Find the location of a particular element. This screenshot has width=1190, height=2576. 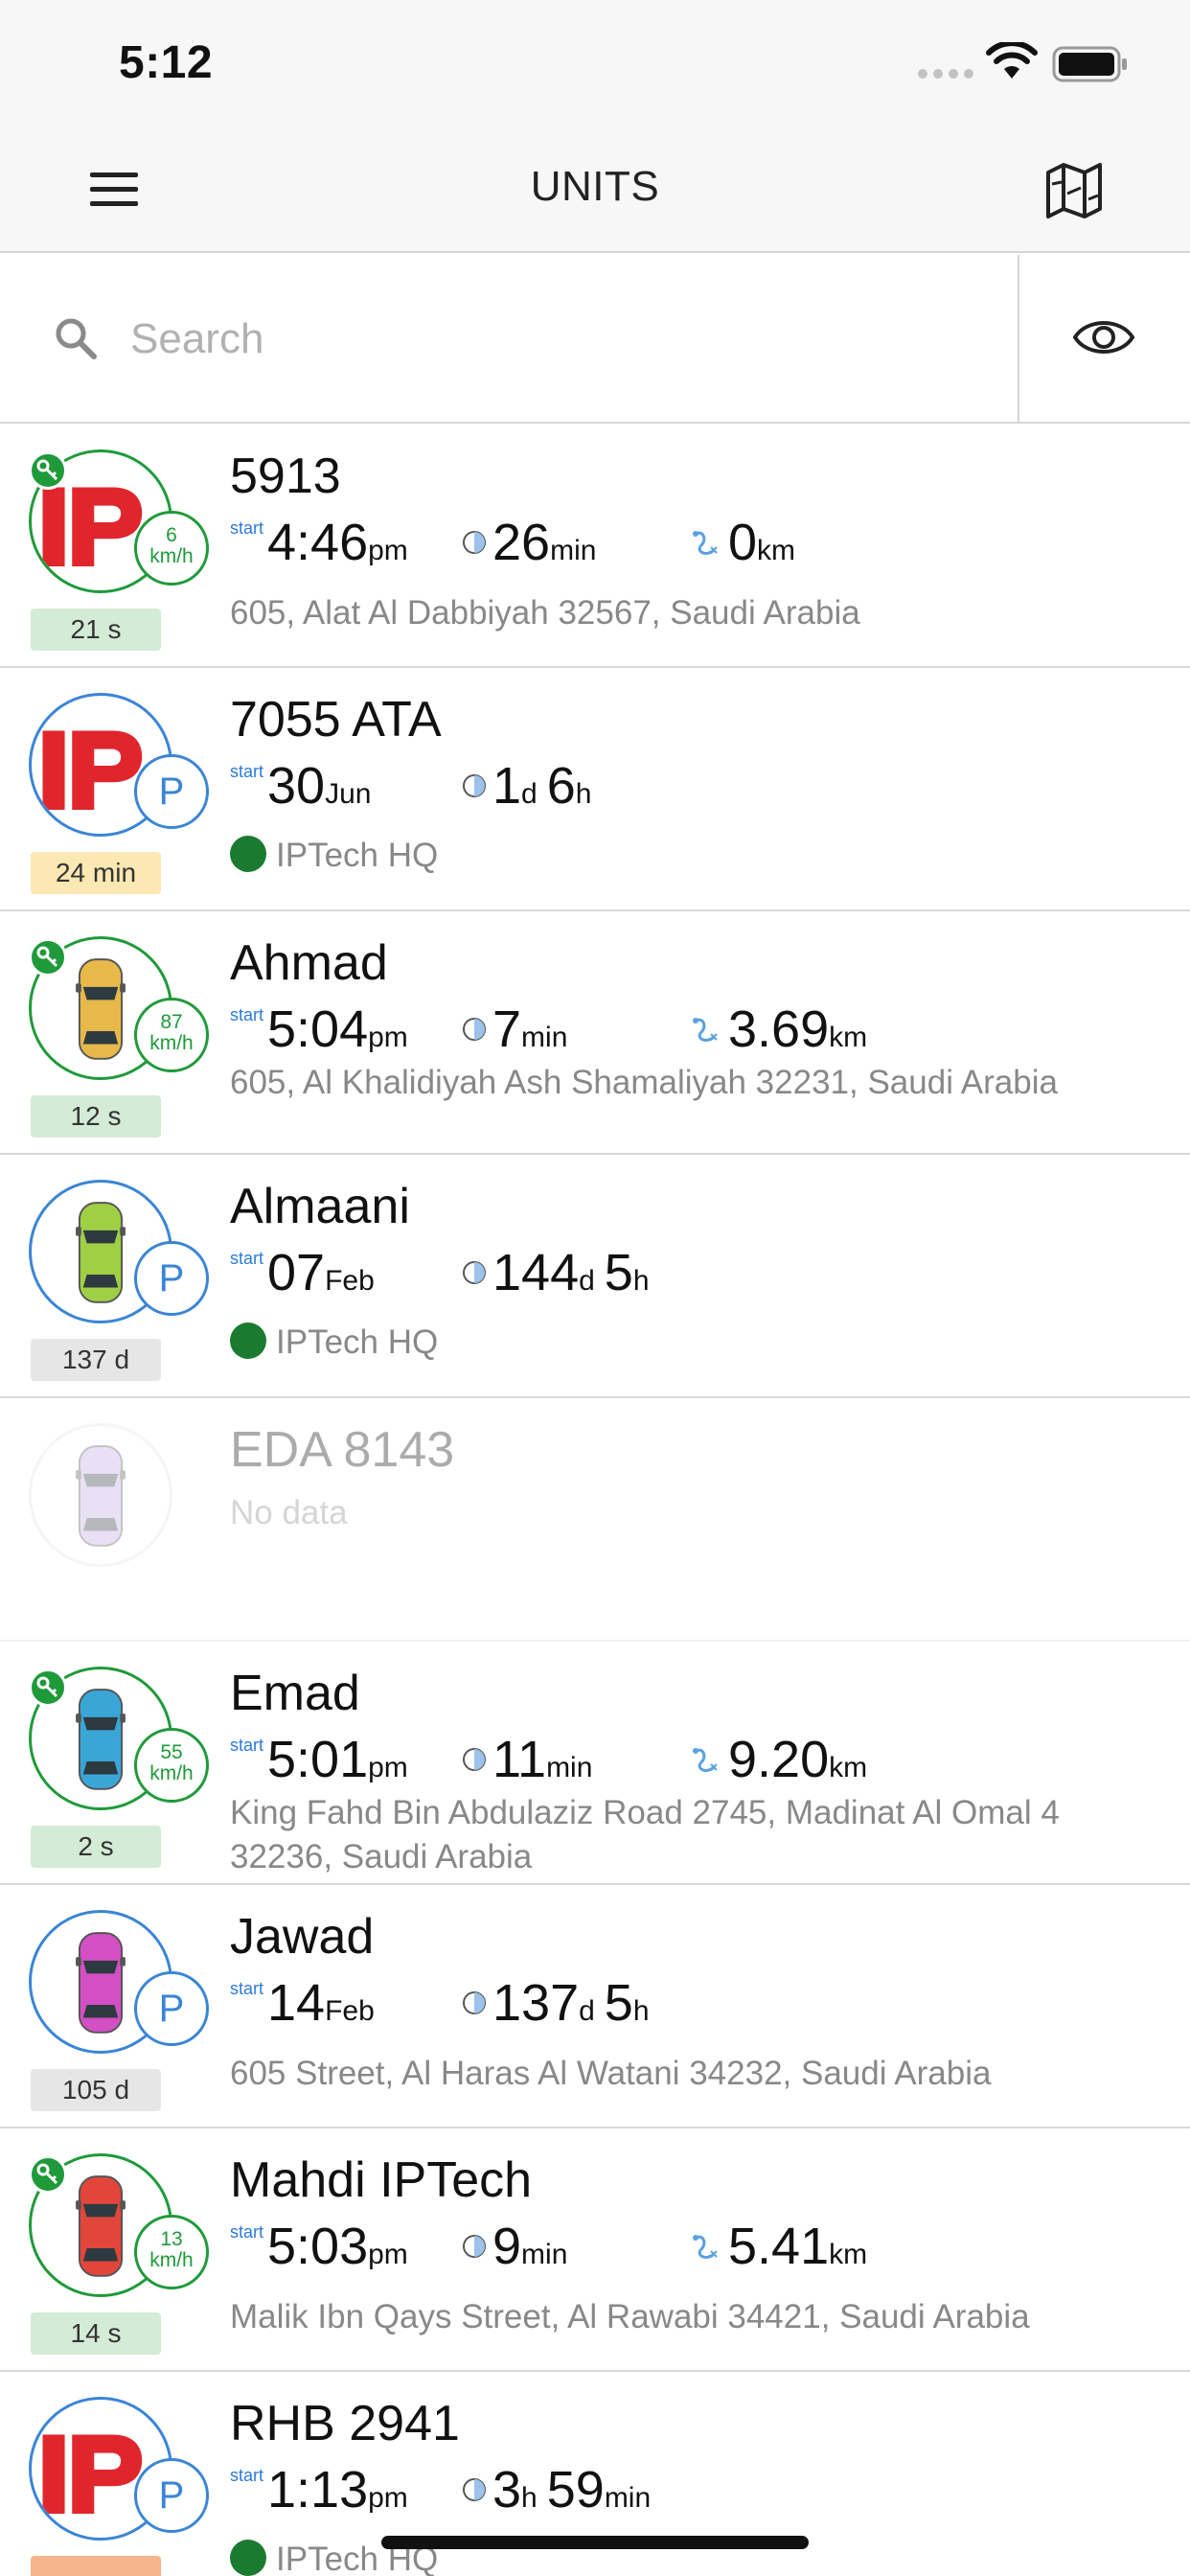

distance-value: 5.41 is located at coordinates (779, 2246).